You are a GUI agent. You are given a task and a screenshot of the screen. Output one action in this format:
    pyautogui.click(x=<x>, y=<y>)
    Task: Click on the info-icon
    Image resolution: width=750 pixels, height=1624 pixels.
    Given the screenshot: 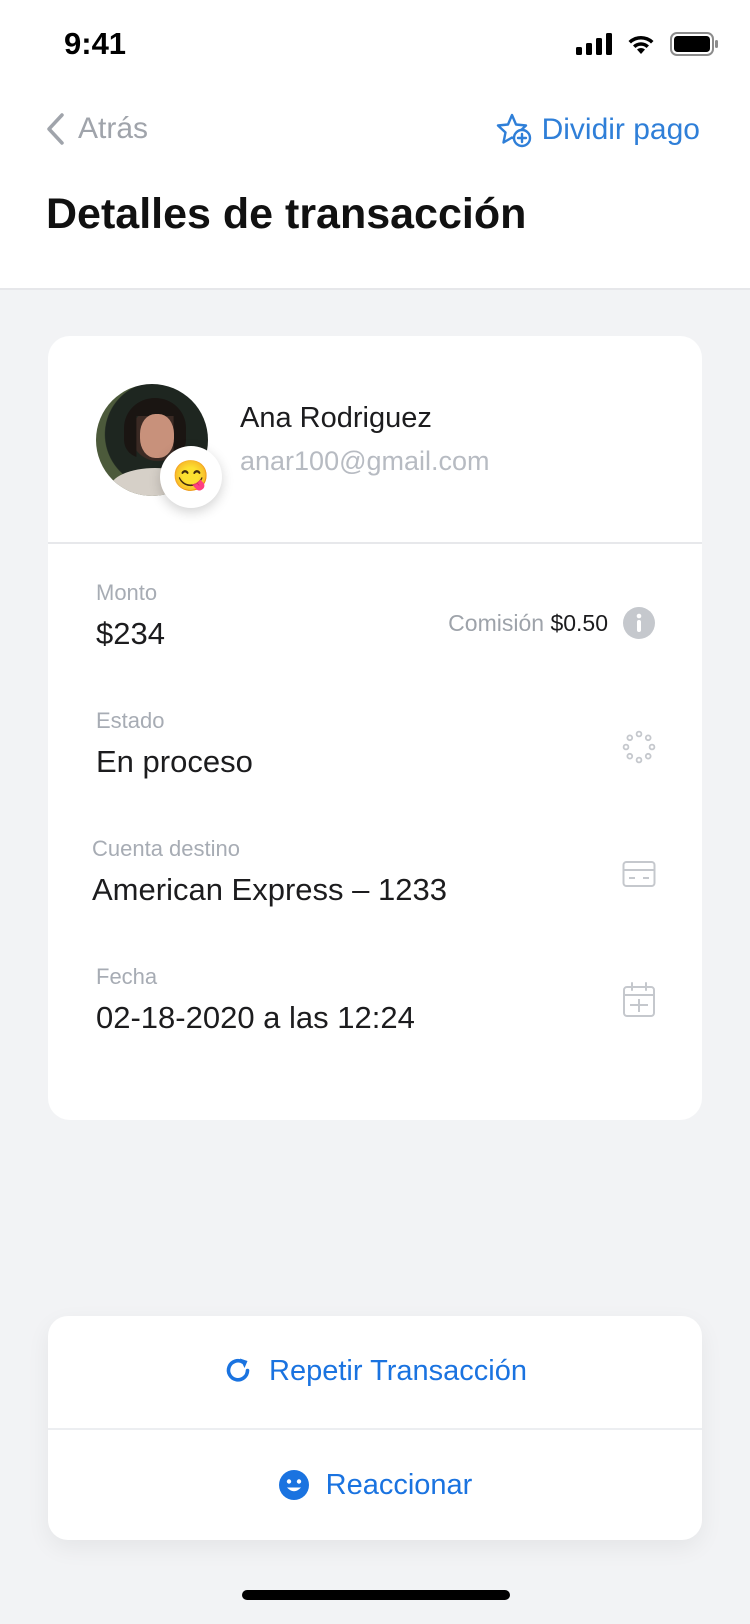 What is the action you would take?
    pyautogui.click(x=639, y=623)
    